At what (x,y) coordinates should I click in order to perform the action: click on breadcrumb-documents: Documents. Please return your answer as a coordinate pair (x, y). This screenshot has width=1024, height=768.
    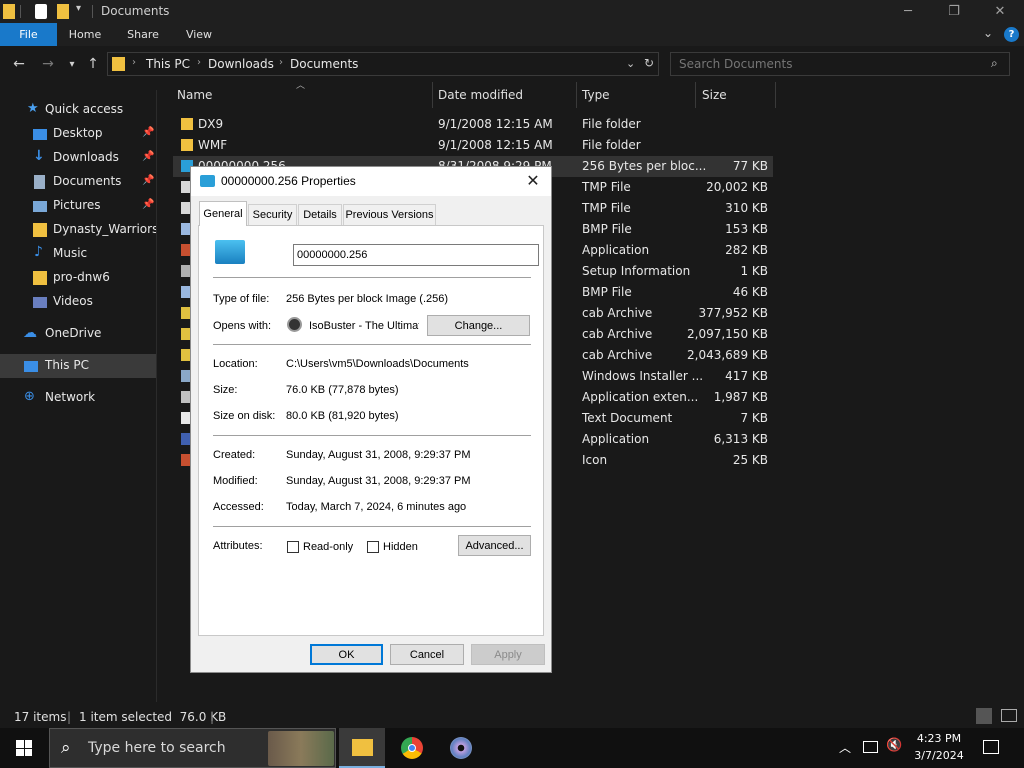
    Looking at the image, I should click on (324, 64).